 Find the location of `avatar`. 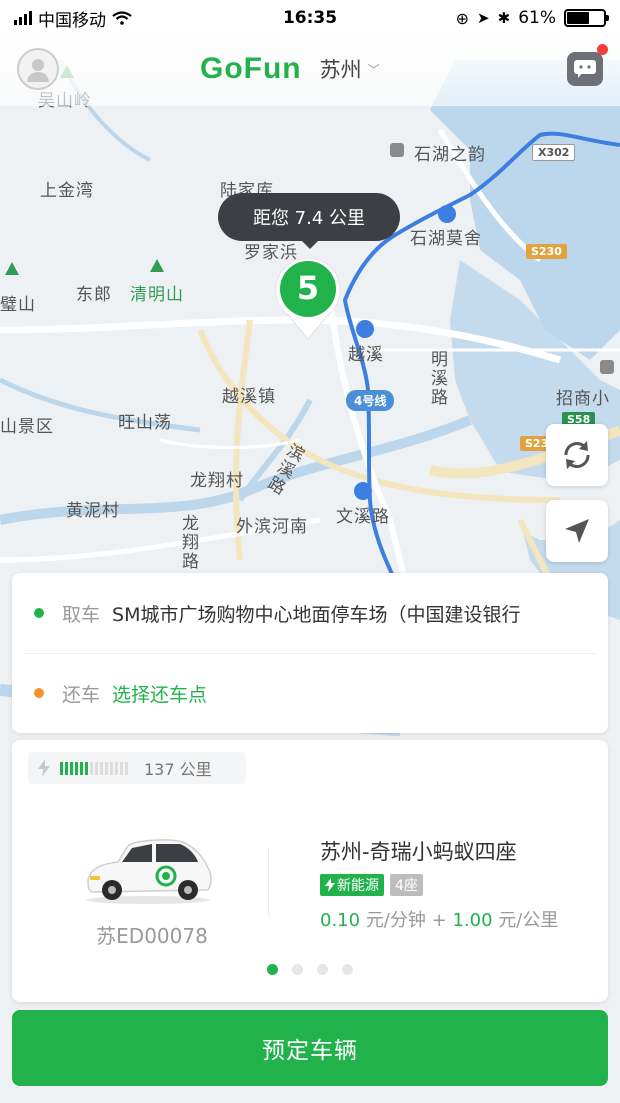

avatar is located at coordinates (38, 69).